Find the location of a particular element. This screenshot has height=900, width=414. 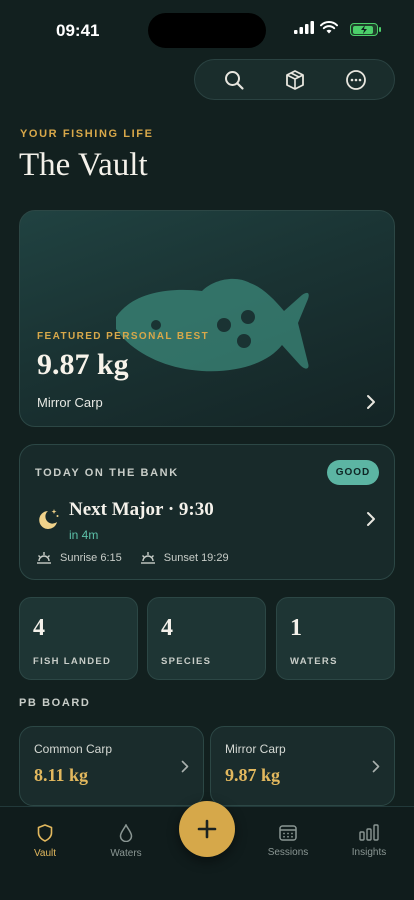

today-label: TODAY ON THE BANK is located at coordinates (107, 473).